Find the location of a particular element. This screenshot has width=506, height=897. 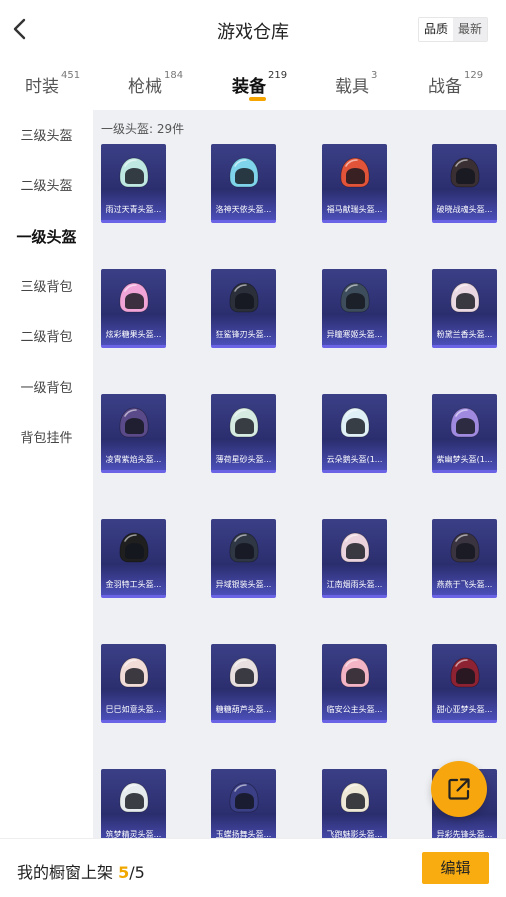

tab-battle-prep: 战备129 is located at coordinates (456, 83).